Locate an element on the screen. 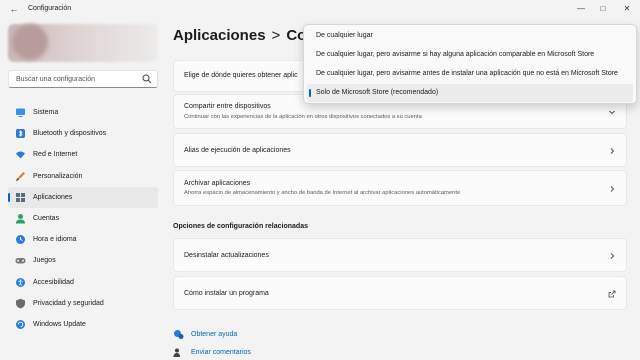  sidebar-item-juegos: Juegos is located at coordinates (83, 260).